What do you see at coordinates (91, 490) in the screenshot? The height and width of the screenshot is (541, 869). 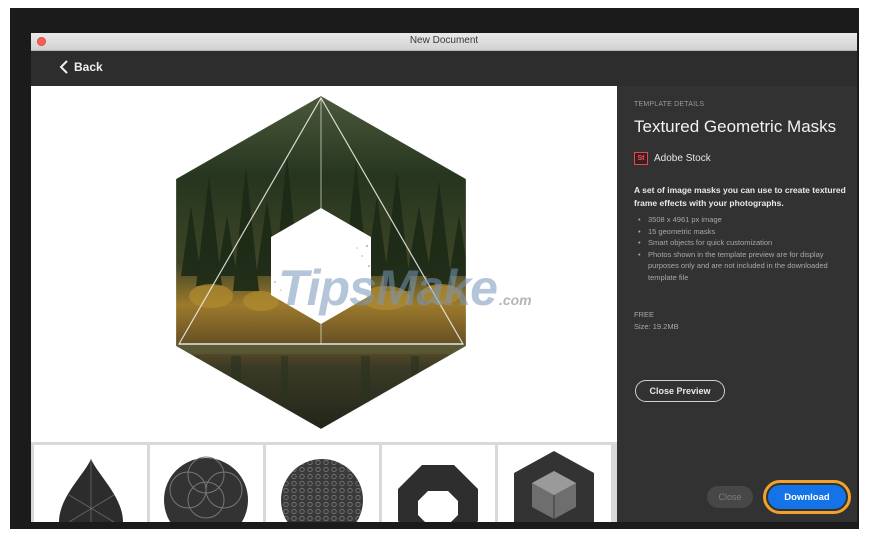 I see `teardrop-mask-thumbnail` at bounding box center [91, 490].